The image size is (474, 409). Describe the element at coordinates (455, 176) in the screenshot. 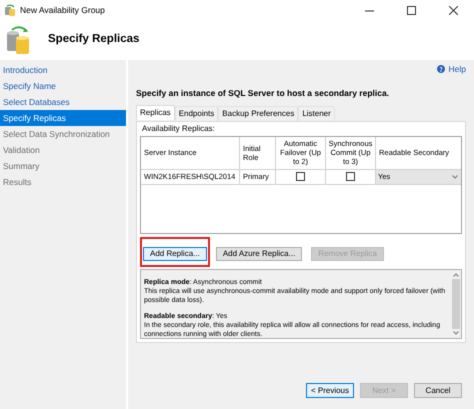

I see `chevron-down-icon` at that location.